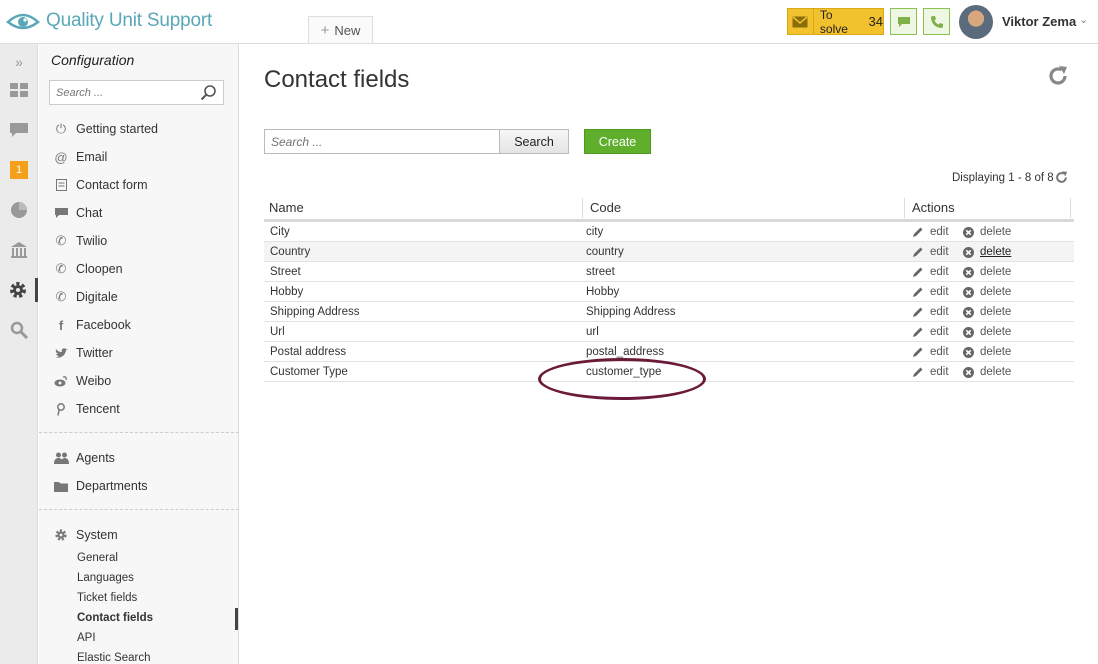 The width and height of the screenshot is (1098, 664). Describe the element at coordinates (80, 241) in the screenshot. I see `sidebar-item-twilio: ✆ Twilio` at that location.